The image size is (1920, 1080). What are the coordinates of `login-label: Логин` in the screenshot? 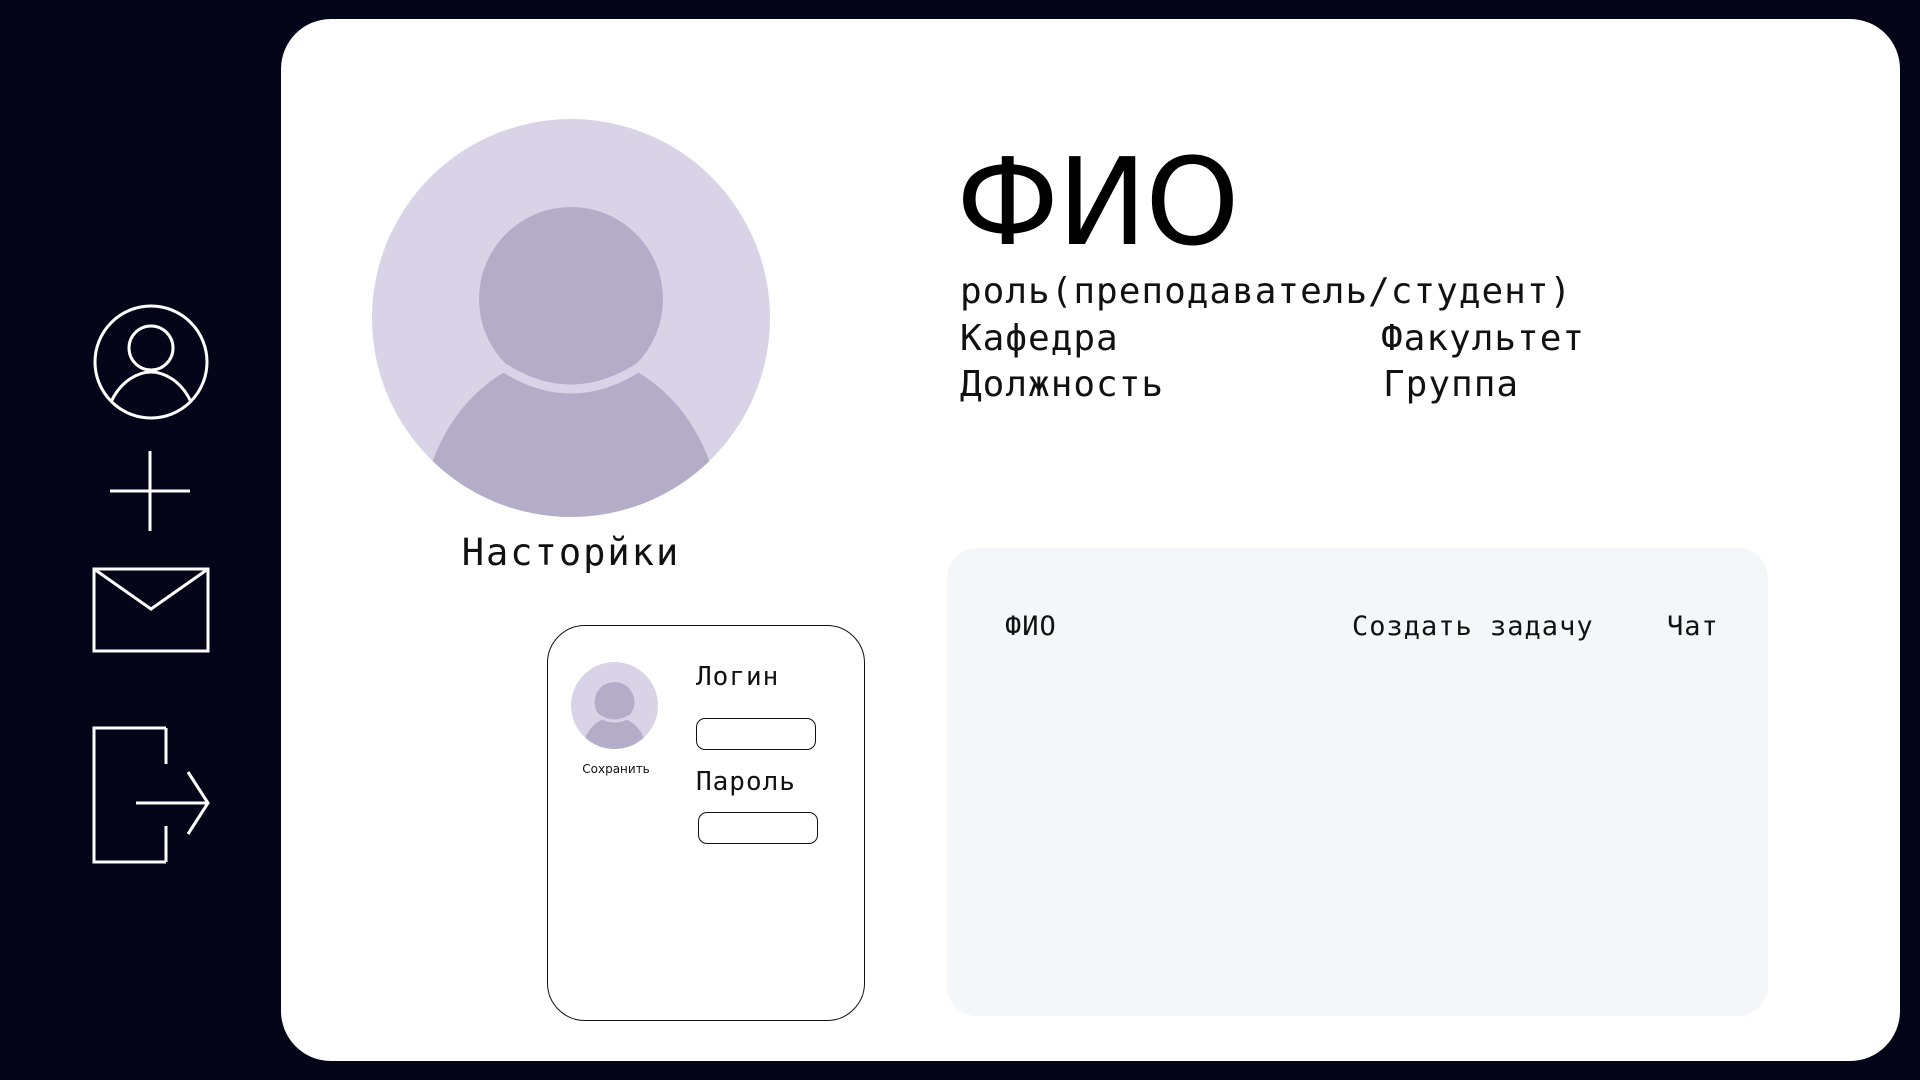 It's located at (738, 677).